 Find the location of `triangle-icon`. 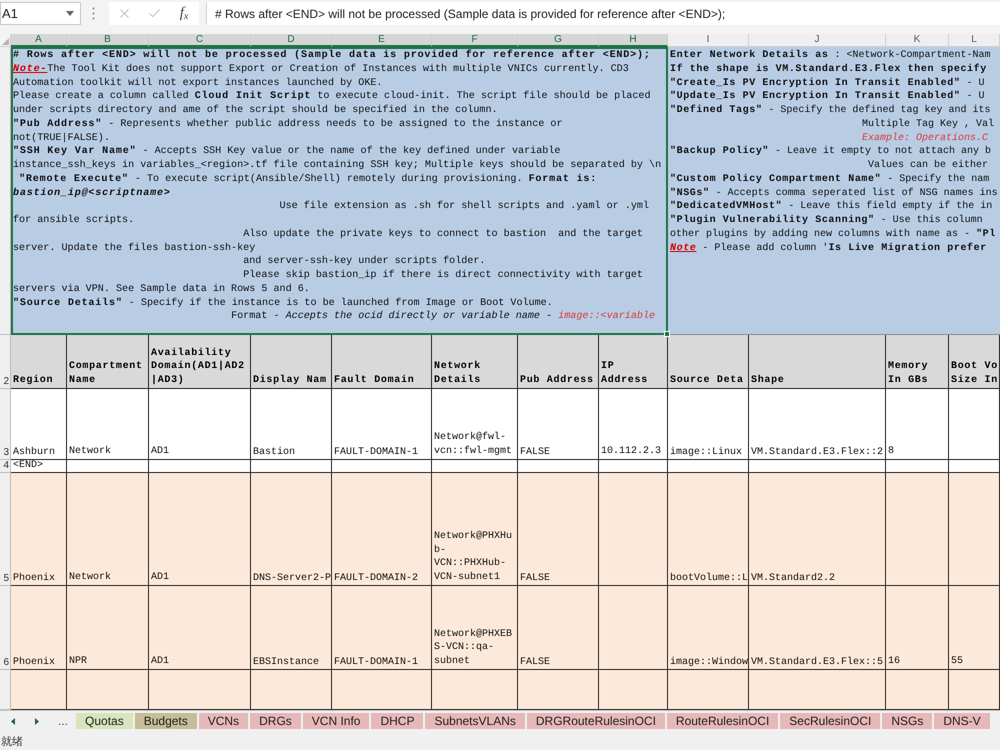

triangle-icon is located at coordinates (5, 41).